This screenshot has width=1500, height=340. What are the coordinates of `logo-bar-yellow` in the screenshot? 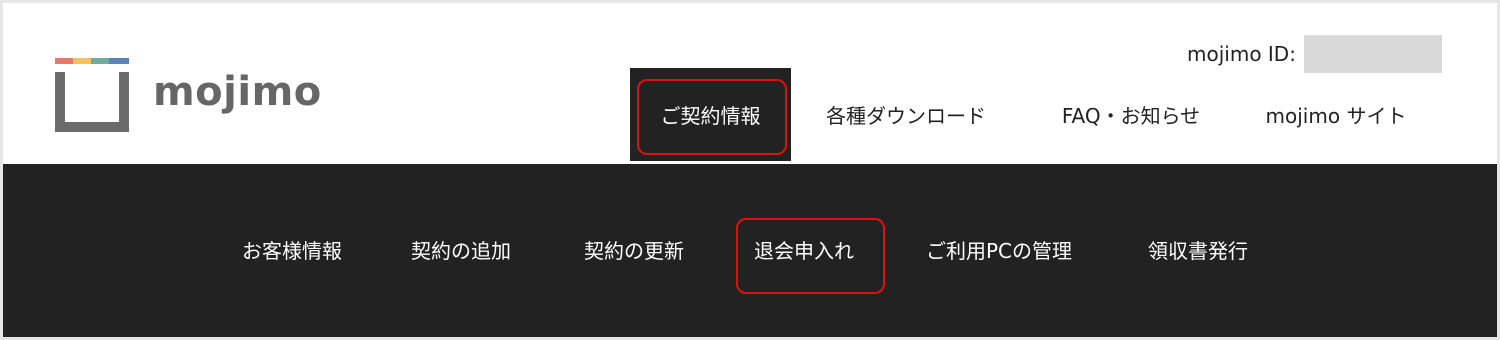 It's located at (82, 61).